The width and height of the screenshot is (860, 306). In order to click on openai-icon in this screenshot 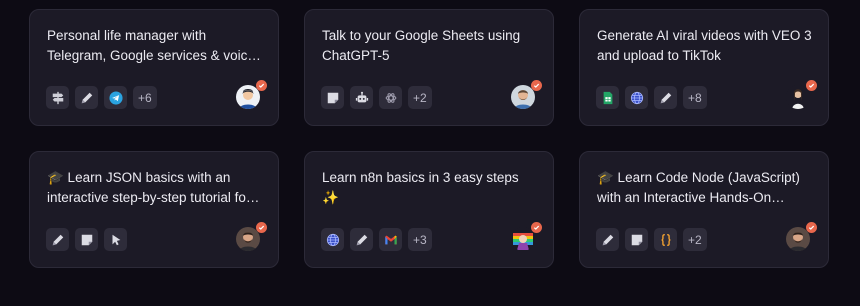, I will do `click(390, 97)`.